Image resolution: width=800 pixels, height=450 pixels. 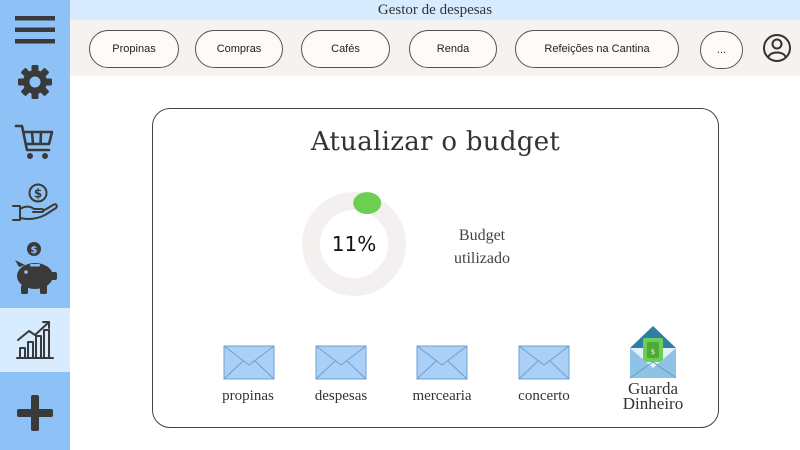 I want to click on sidebar-item-statistics, so click(x=35, y=340).